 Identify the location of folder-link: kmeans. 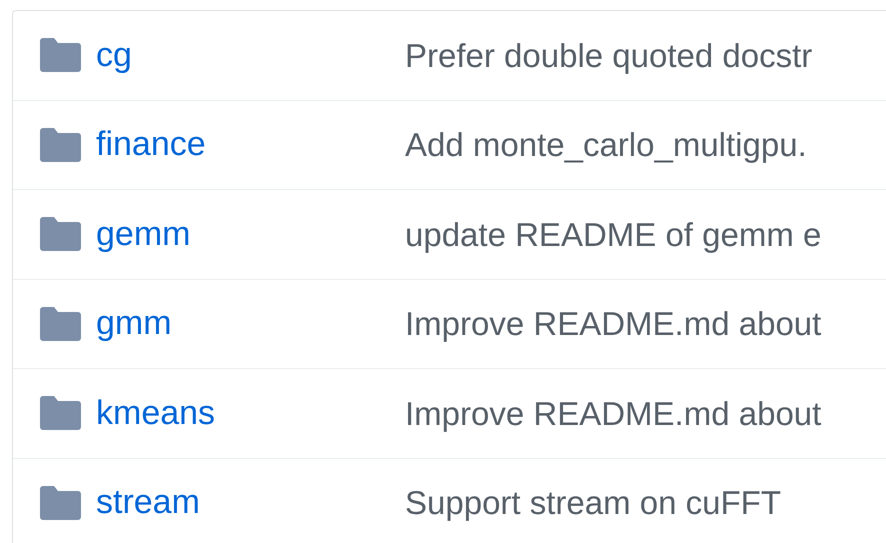
(156, 413).